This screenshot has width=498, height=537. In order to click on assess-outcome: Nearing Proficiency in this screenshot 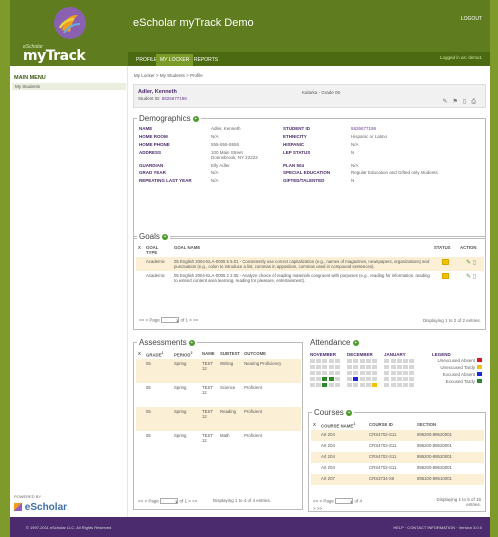, I will do `click(271, 371)`.